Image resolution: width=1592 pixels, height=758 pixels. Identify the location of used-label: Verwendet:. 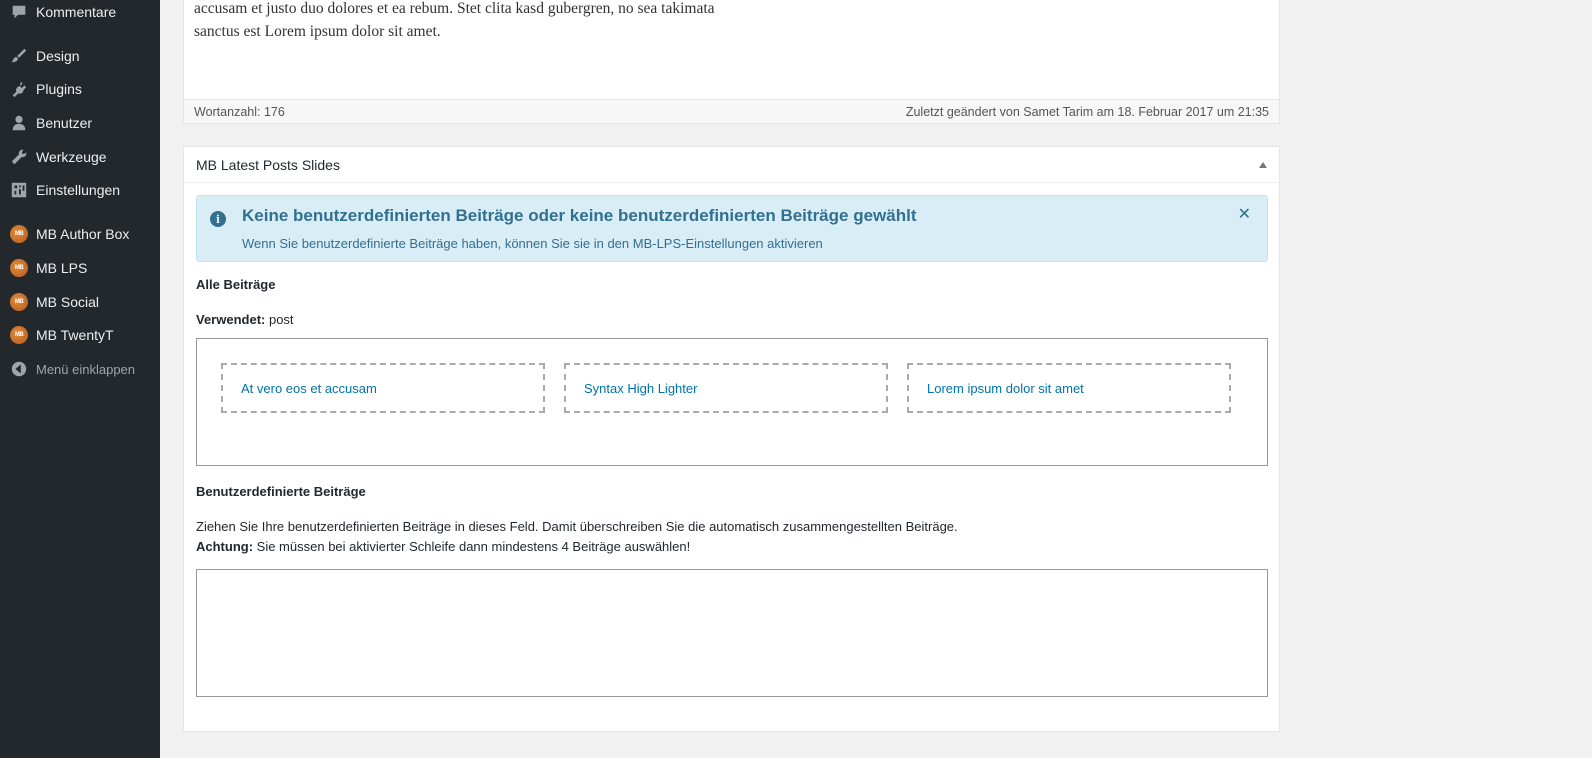
(231, 319).